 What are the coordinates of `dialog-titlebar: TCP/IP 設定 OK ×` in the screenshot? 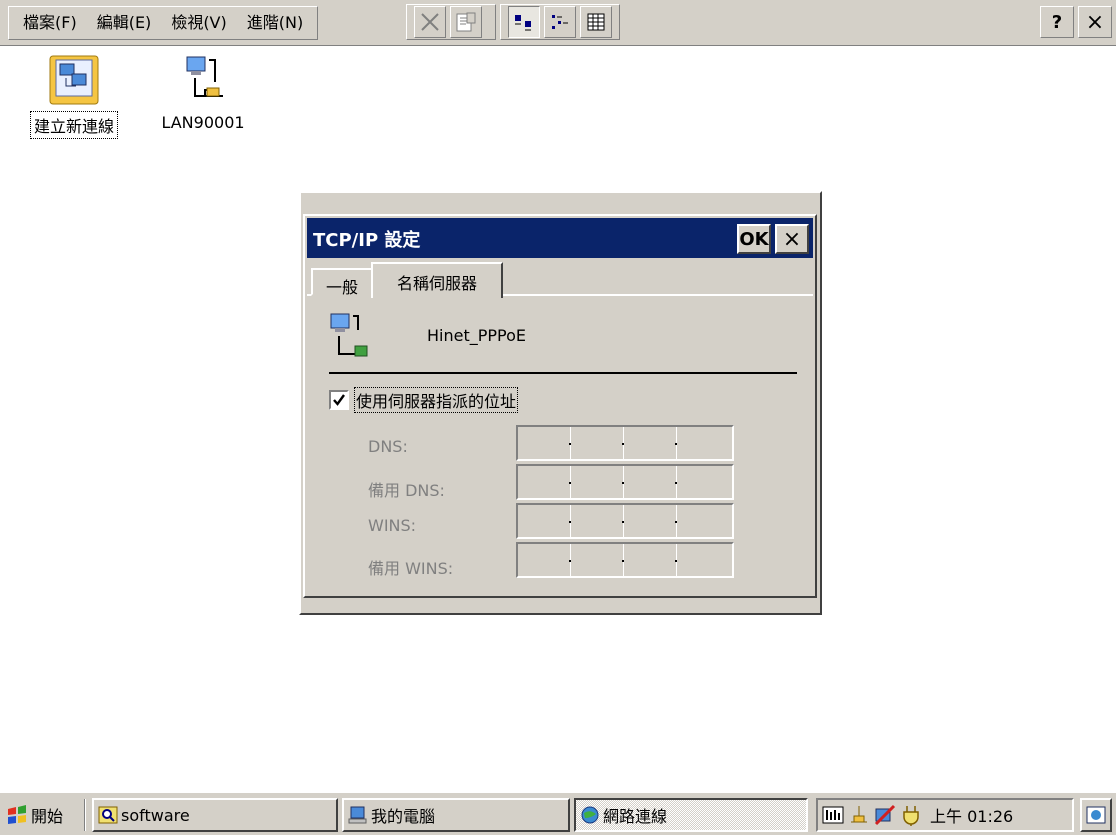 It's located at (560, 238).